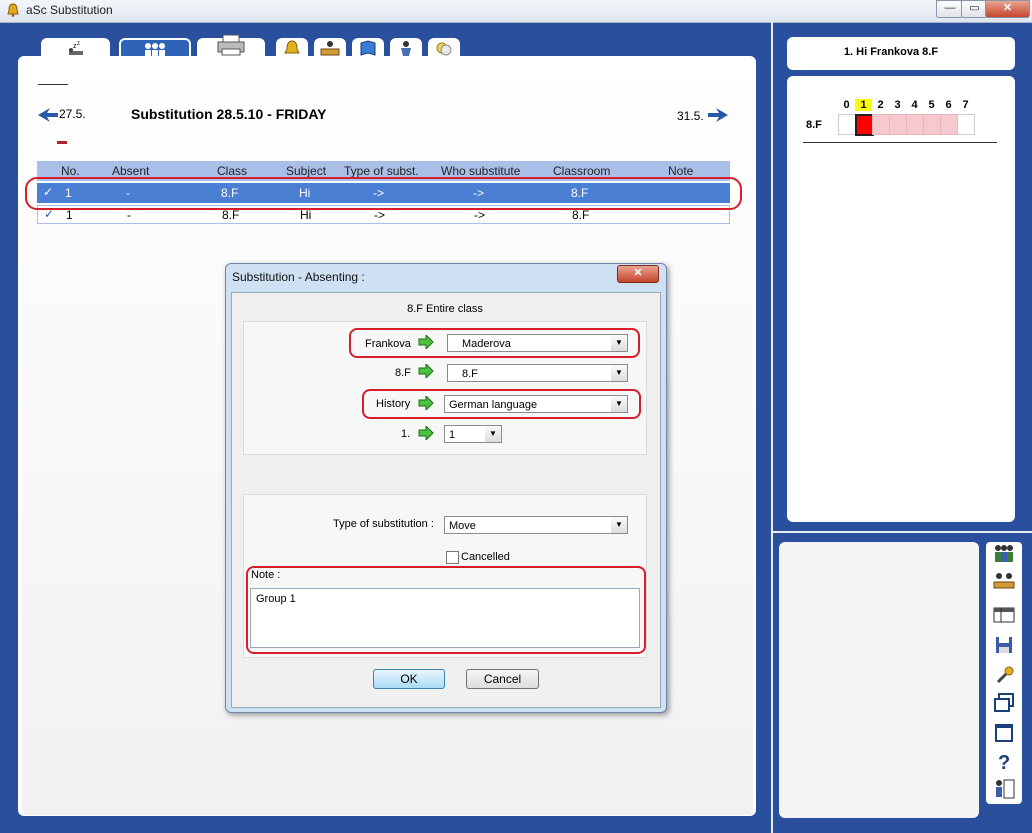 The image size is (1032, 833). I want to click on column-header: Note, so click(680, 171).